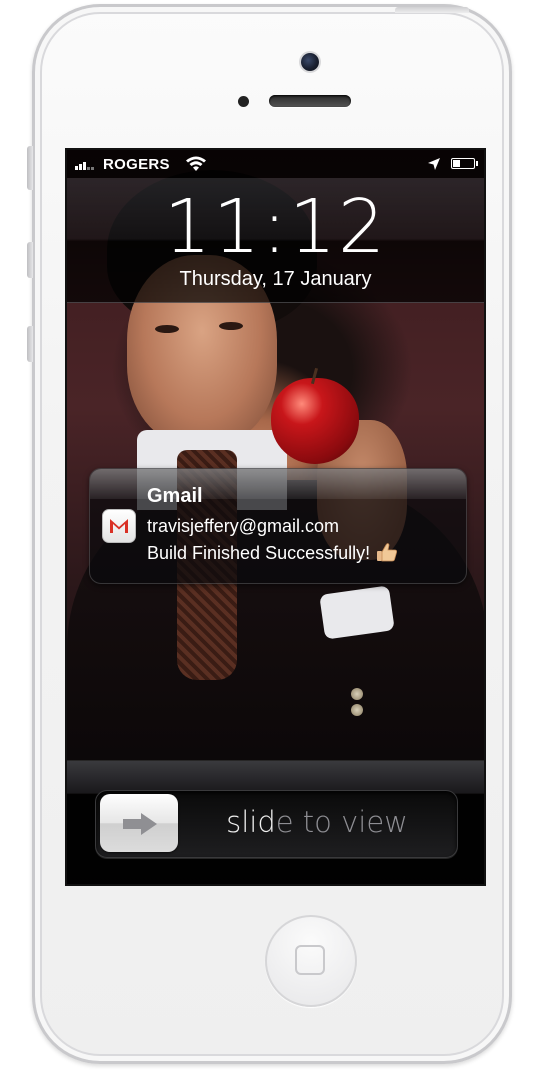 The width and height of the screenshot is (543, 1080). Describe the element at coordinates (314, 376) in the screenshot. I see `apple-stem` at that location.